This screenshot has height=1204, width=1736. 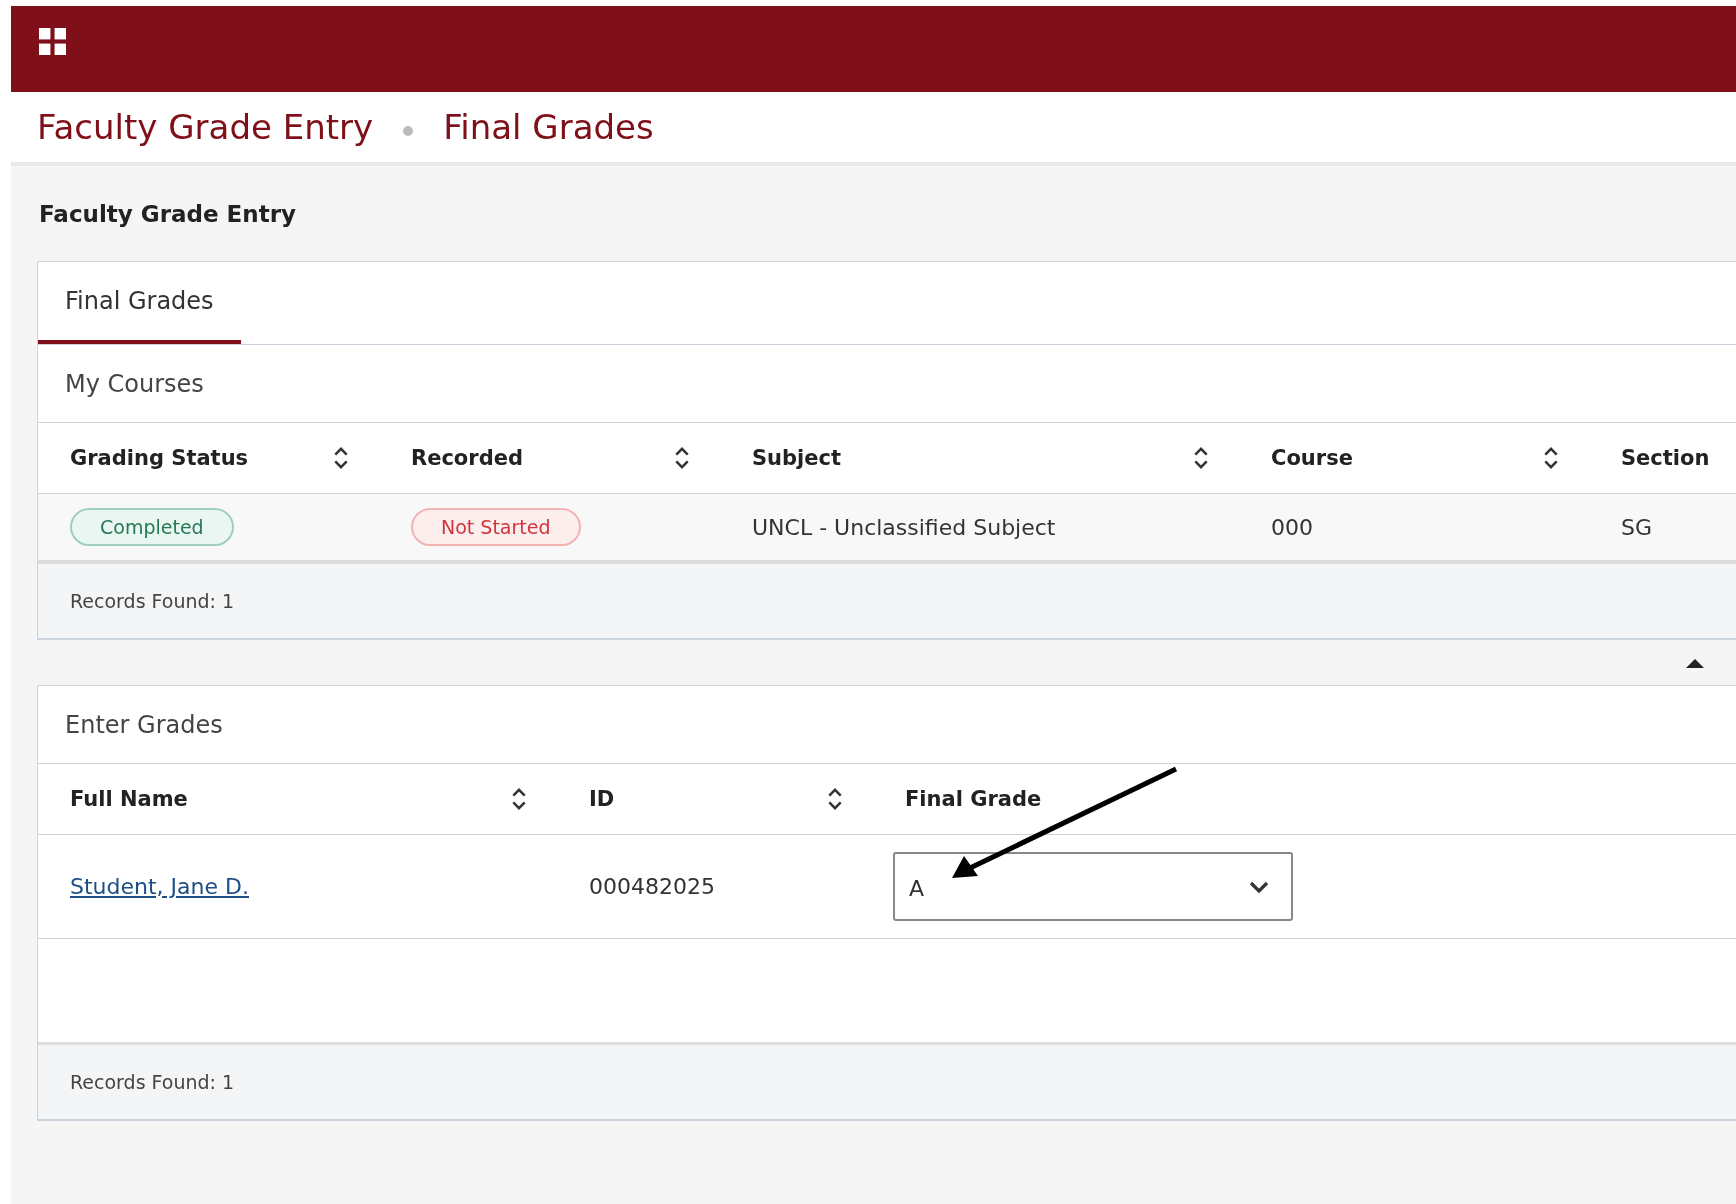 I want to click on chevron-down-icon, so click(x=1259, y=886).